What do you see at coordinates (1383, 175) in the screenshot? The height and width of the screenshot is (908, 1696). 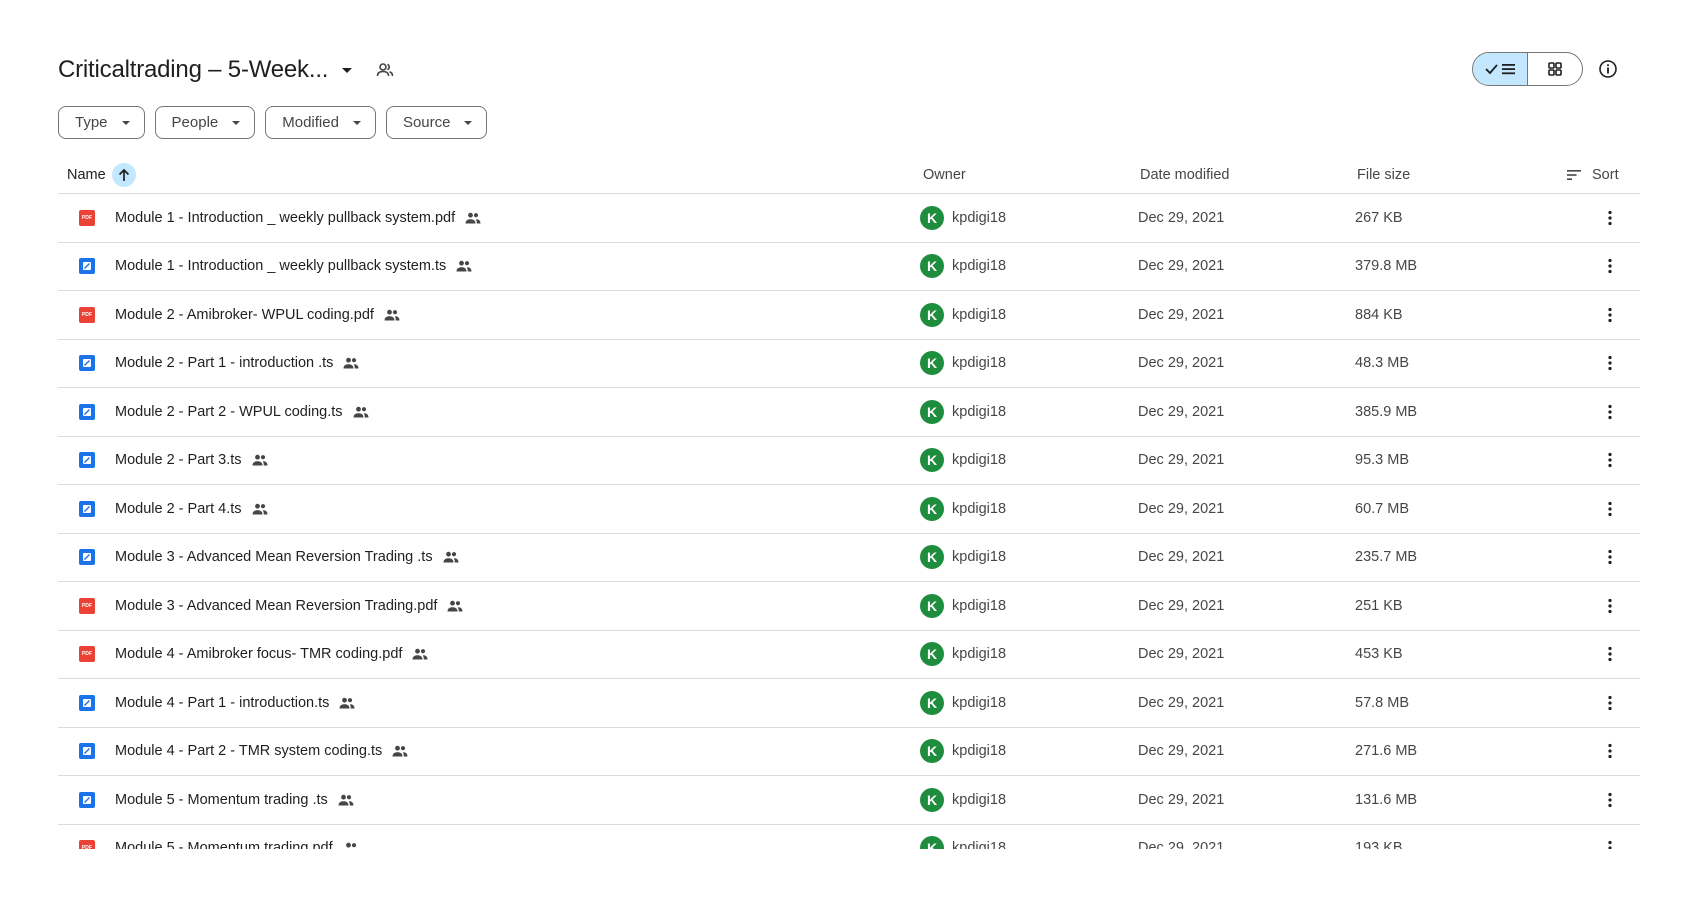 I see `column-header-file-size: File size` at bounding box center [1383, 175].